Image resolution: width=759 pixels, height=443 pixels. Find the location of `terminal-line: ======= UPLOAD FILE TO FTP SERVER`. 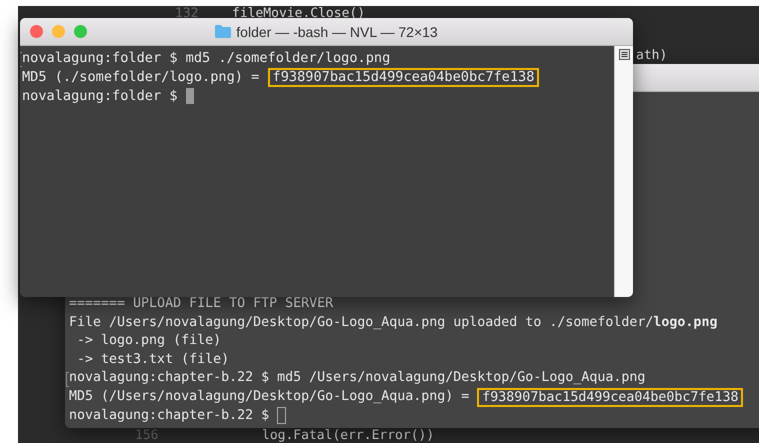

terminal-line: ======= UPLOAD FILE TO FTP SERVER is located at coordinates (201, 304).